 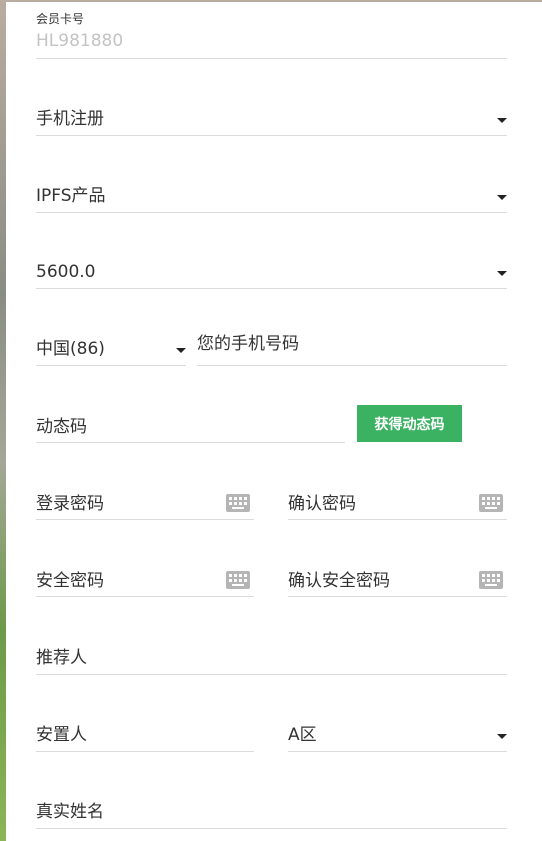 I want to click on security-password-input: 安全密码, so click(x=145, y=581).